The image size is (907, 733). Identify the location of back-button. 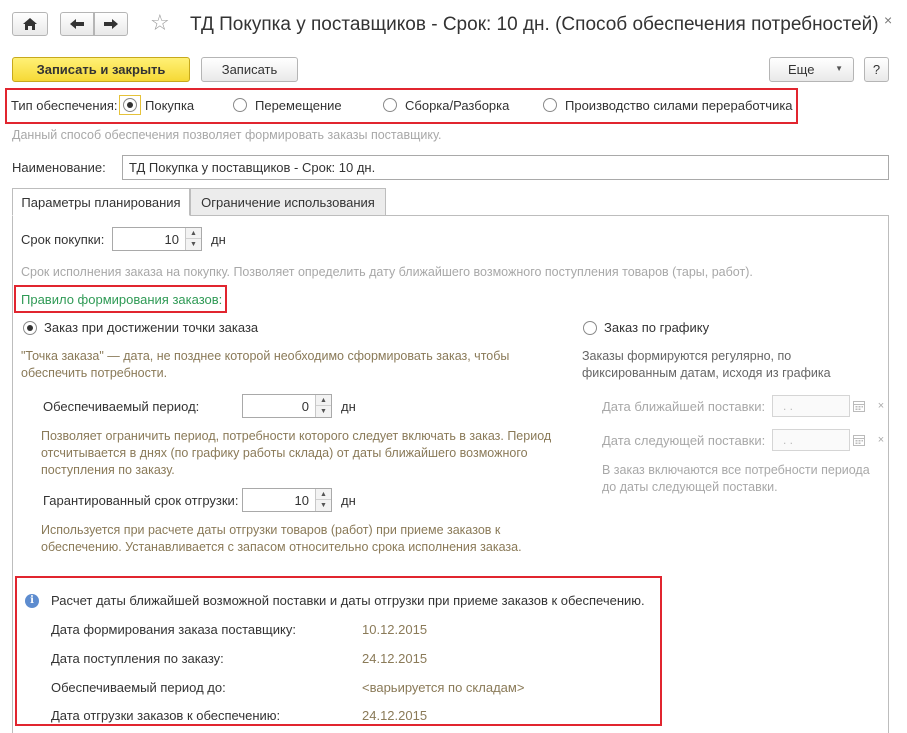
(77, 24).